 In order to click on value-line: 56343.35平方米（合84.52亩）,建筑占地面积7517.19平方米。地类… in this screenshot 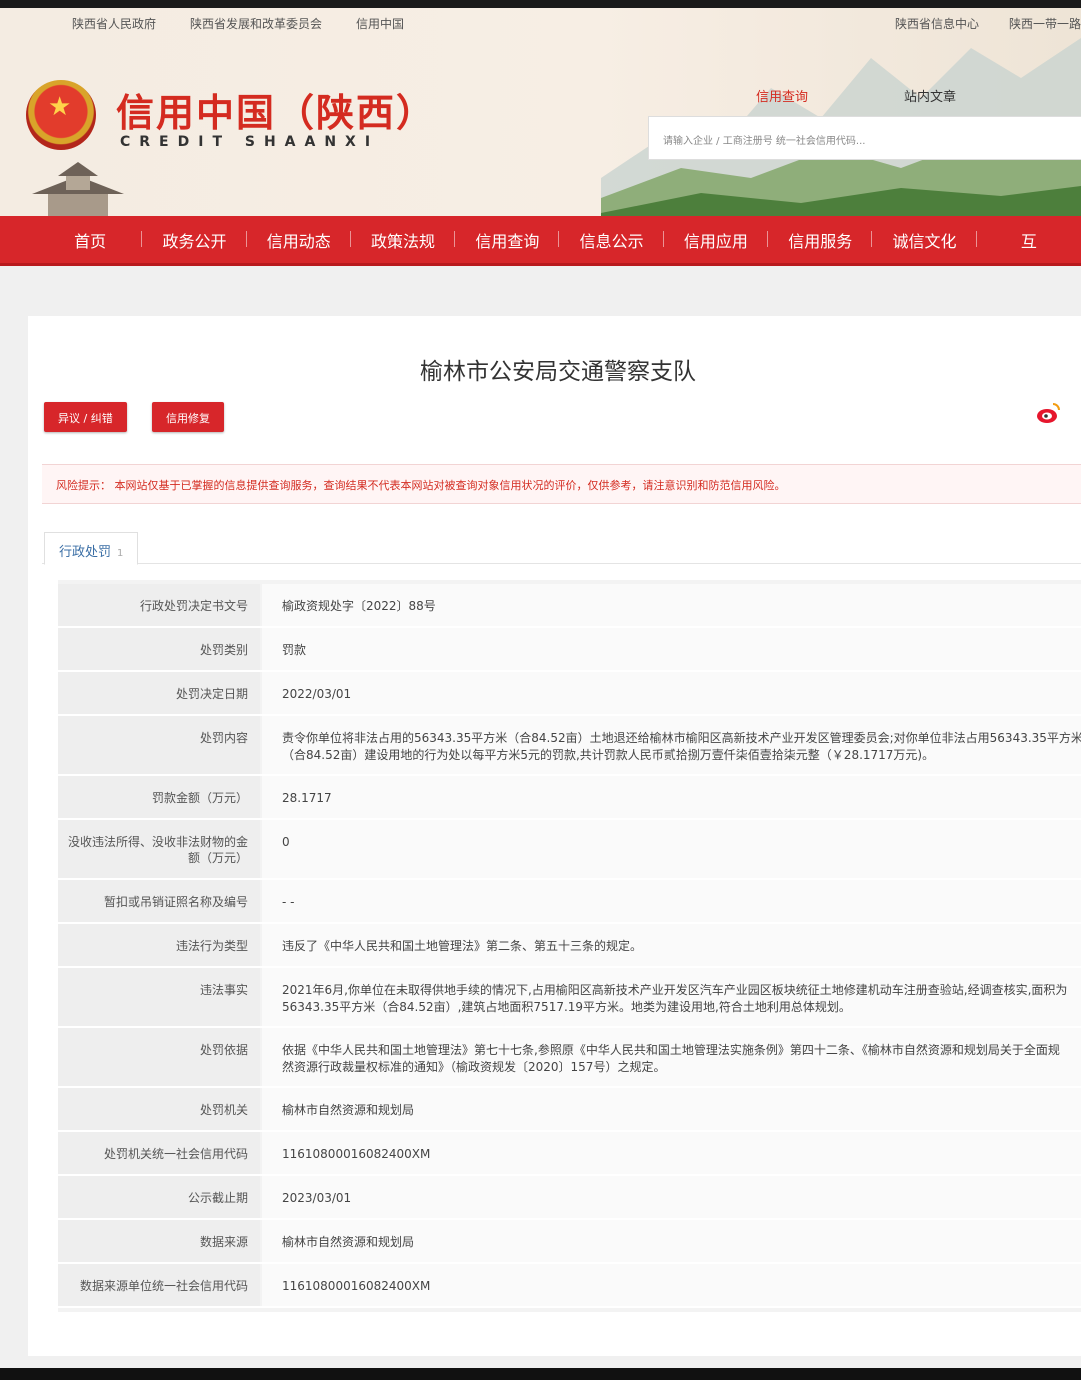, I will do `click(566, 1007)`.